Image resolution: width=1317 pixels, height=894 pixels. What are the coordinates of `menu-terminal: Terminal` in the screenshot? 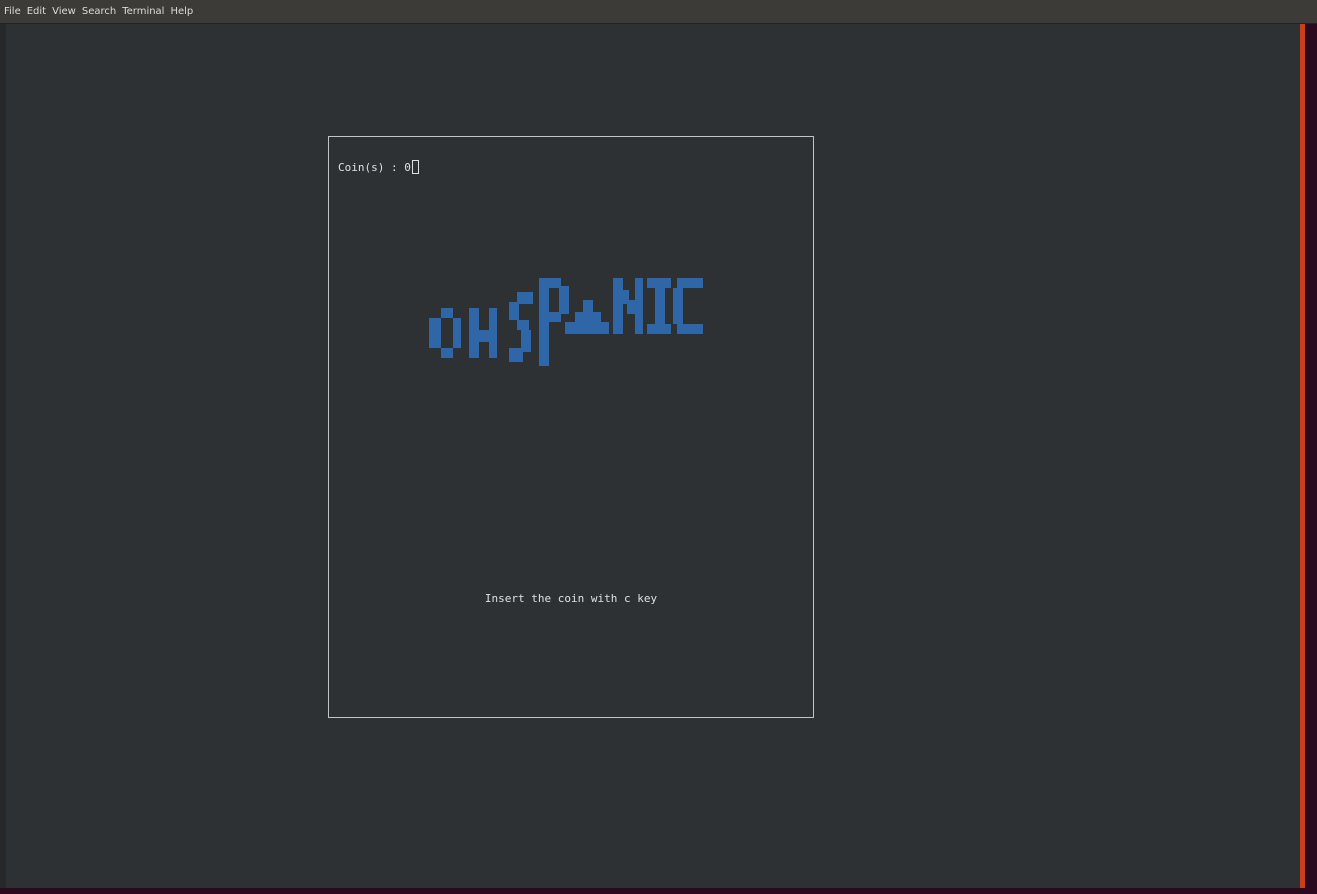 It's located at (143, 12).